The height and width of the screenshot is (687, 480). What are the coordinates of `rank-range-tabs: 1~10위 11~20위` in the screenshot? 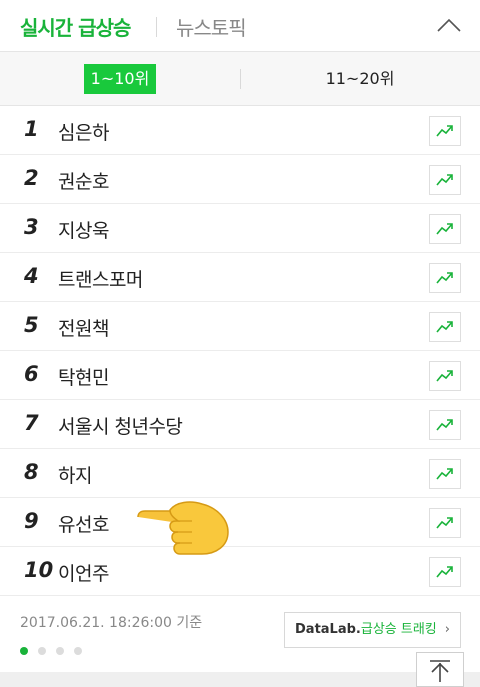 It's located at (240, 79).